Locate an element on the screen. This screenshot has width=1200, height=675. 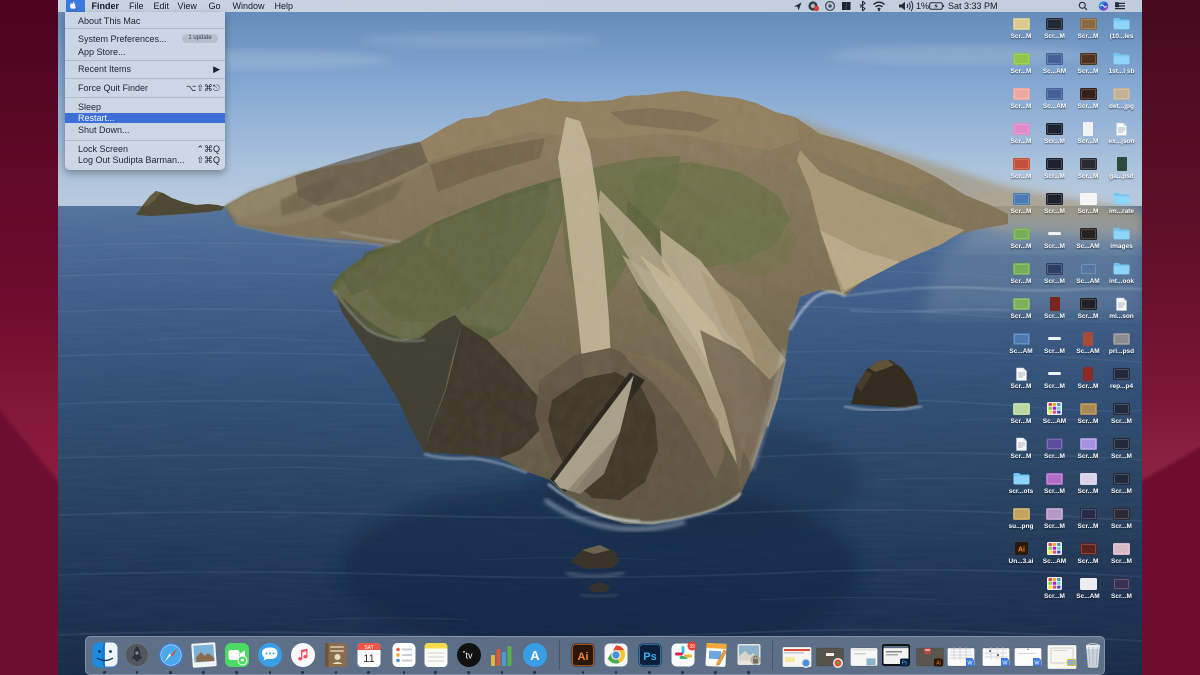
svg-text: A is located at coordinates (535, 655).